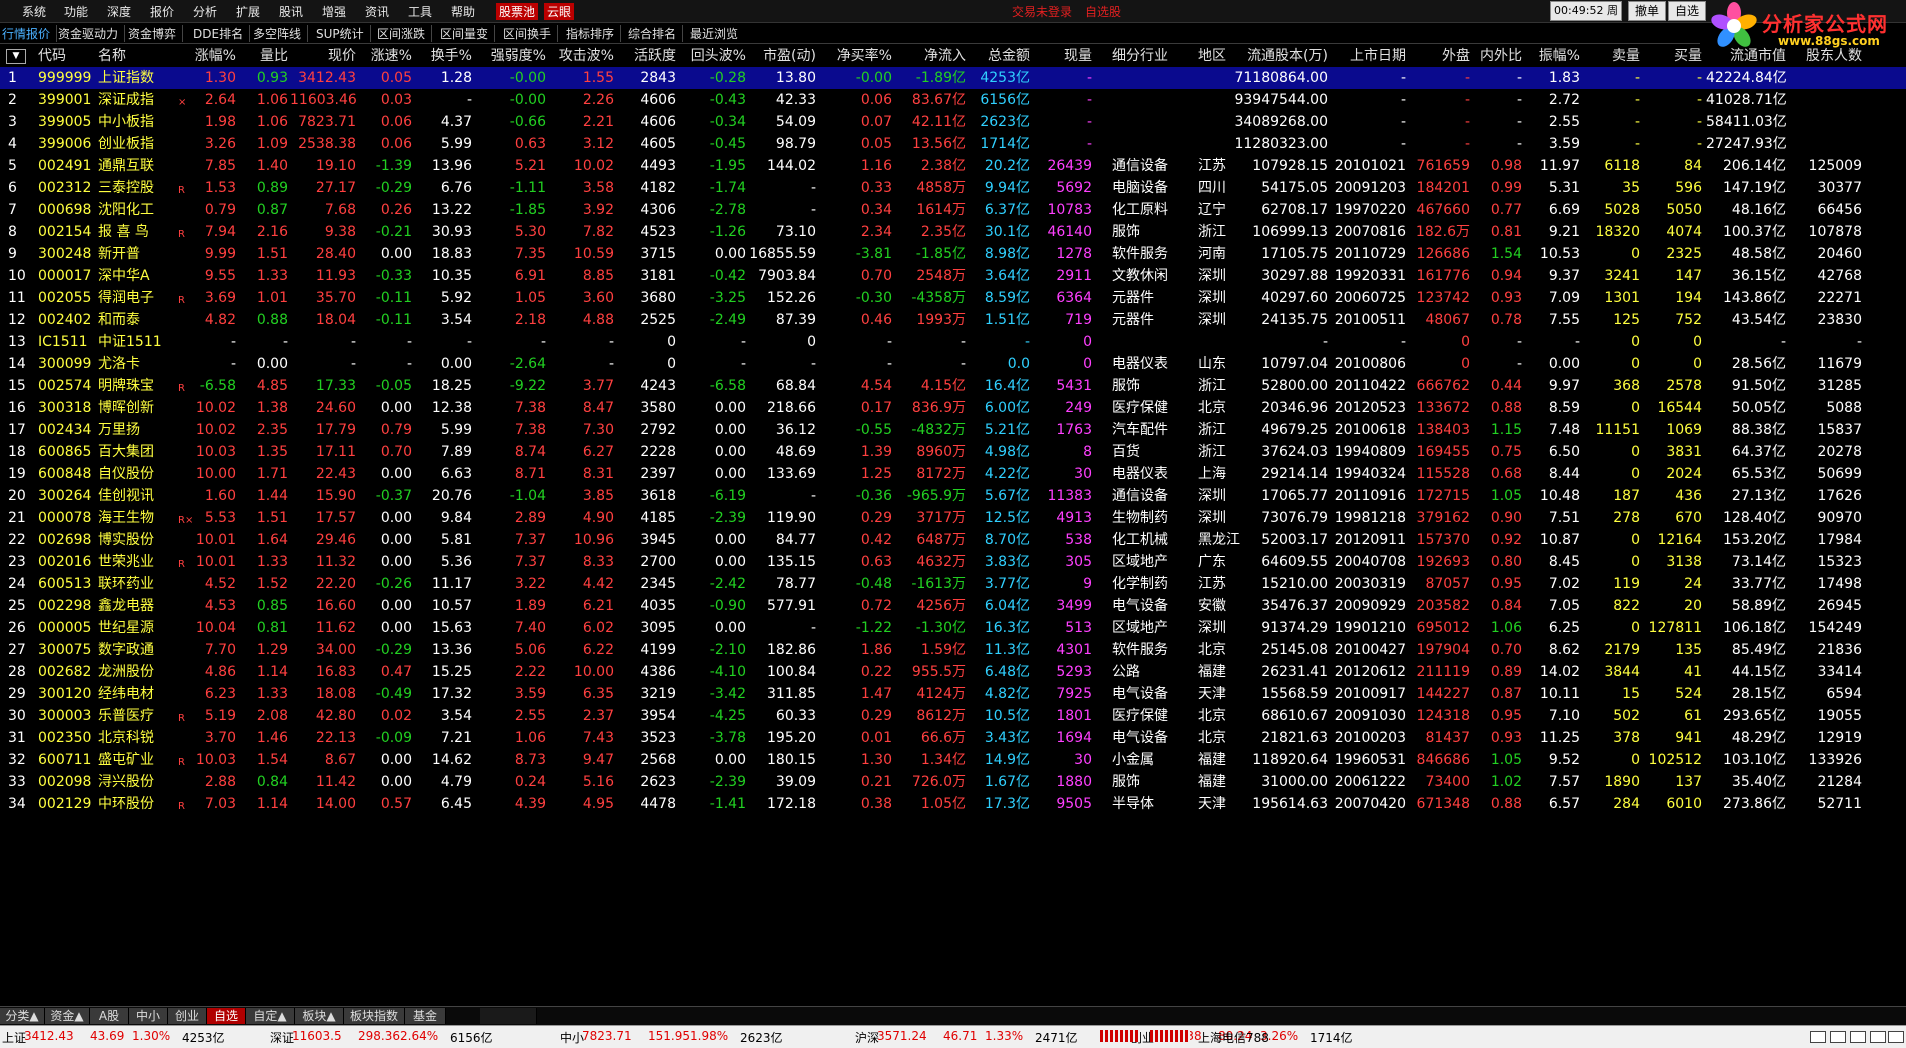 This screenshot has height=1048, width=1906. What do you see at coordinates (953, 342) in the screenshot?
I see `table-row: 13 IC1511 中证1511 - - - - - - - 0 - 0 - - - 0 - - 0 - - 0 0 - -` at bounding box center [953, 342].